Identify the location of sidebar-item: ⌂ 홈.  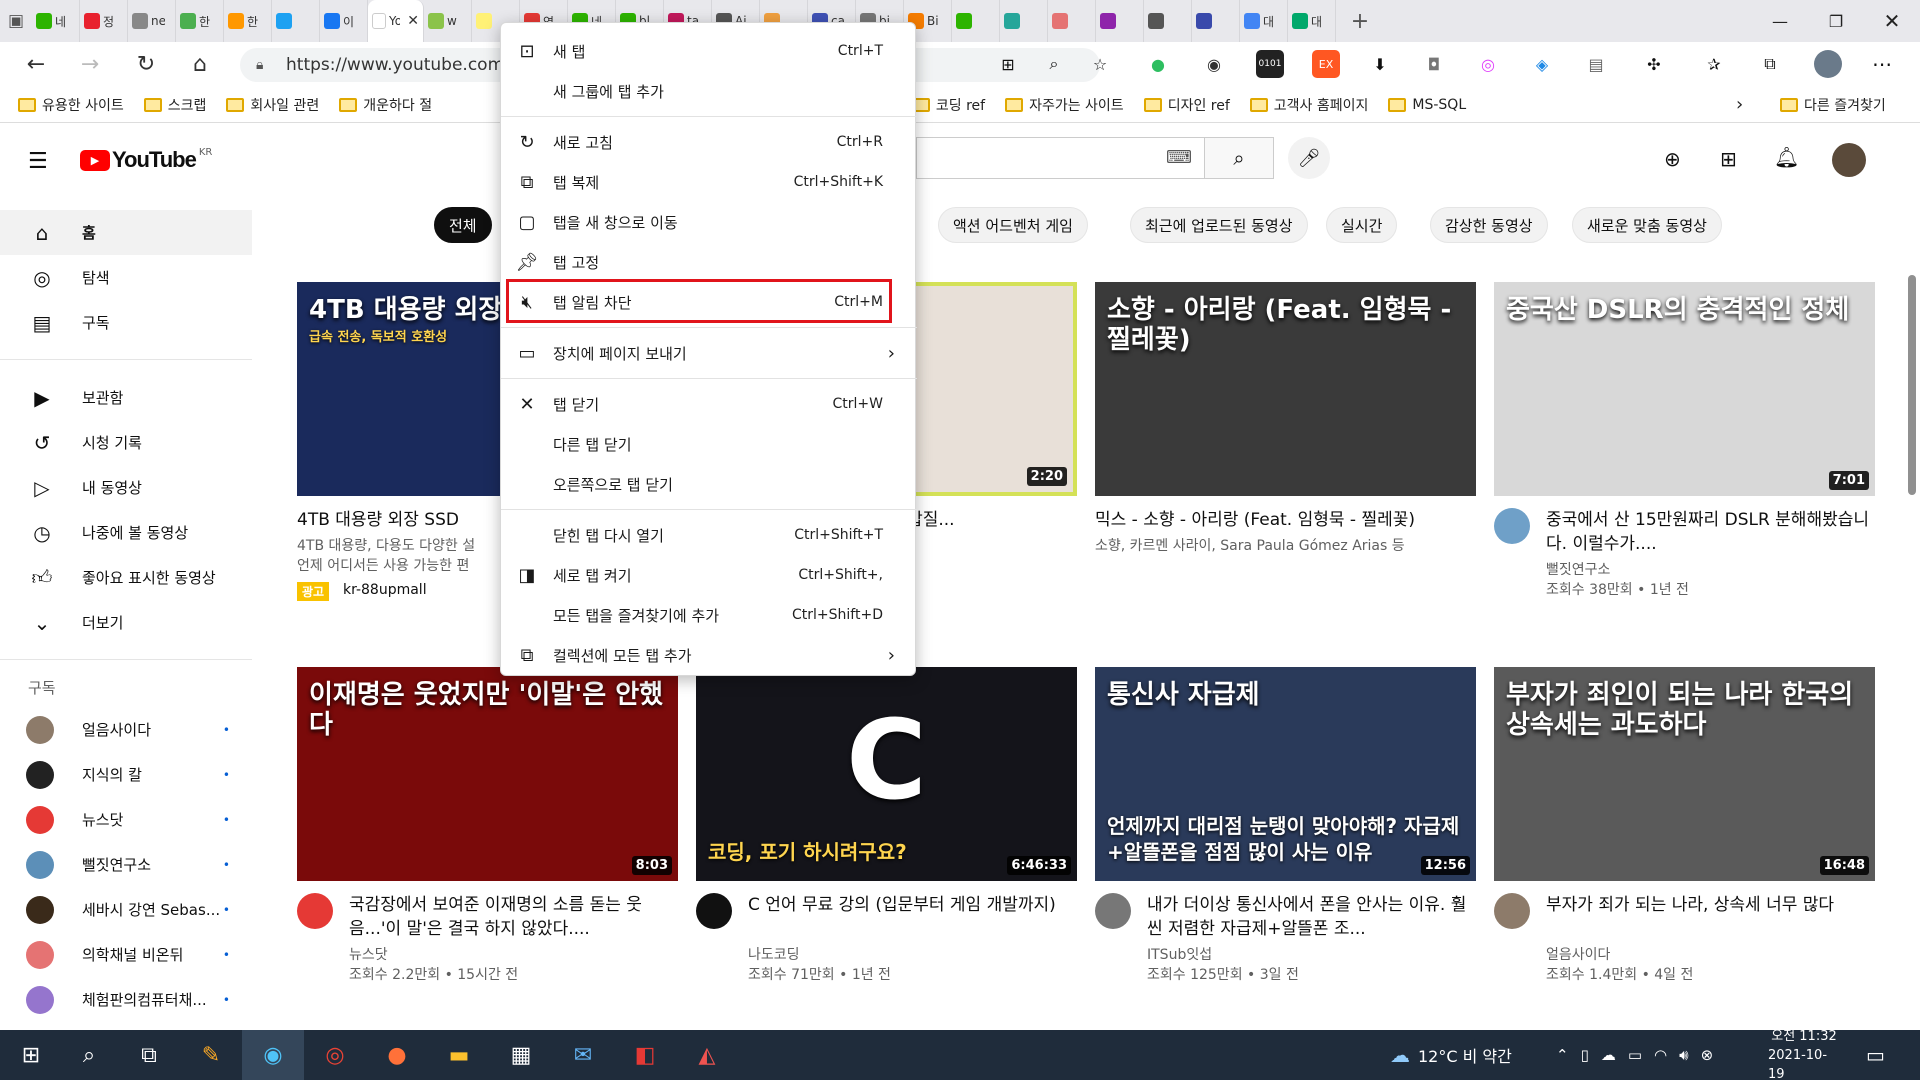
(126, 232).